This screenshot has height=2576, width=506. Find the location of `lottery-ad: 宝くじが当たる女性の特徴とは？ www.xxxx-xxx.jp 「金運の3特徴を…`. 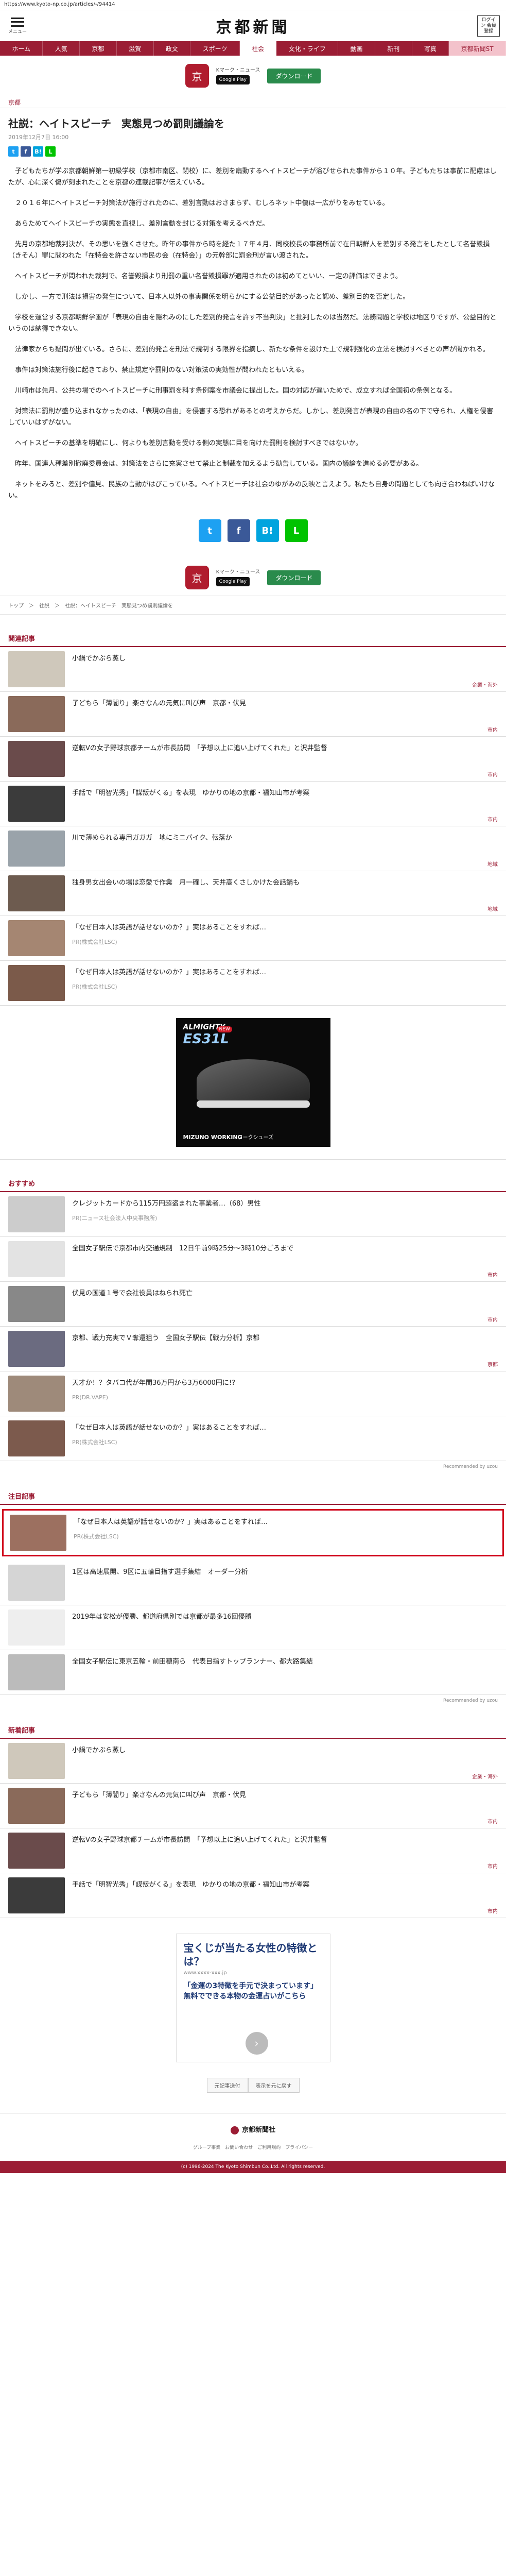

lottery-ad: 宝くじが当たる女性の特徴とは？ www.xxxx-xxx.jp 「金運の3特徴を… is located at coordinates (253, 1998).